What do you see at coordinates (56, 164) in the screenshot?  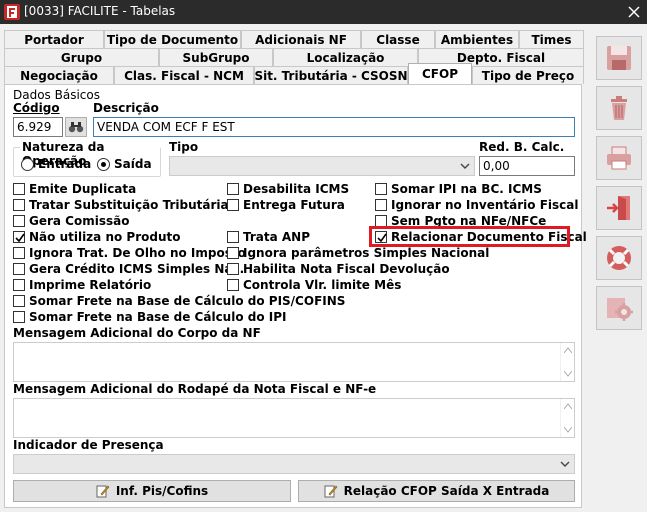 I see `radio-entrada: Entrada` at bounding box center [56, 164].